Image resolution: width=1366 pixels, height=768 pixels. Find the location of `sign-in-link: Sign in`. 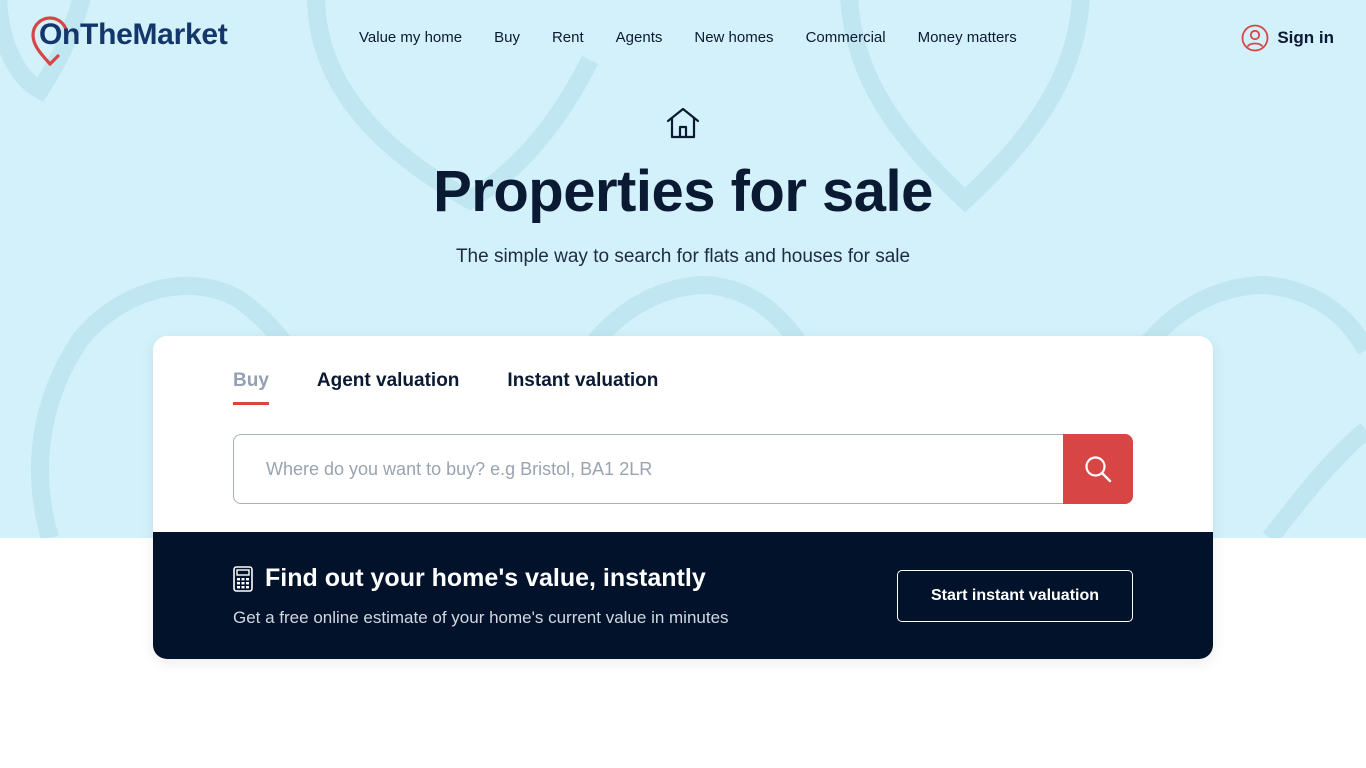

sign-in-link: Sign in is located at coordinates (1287, 38).